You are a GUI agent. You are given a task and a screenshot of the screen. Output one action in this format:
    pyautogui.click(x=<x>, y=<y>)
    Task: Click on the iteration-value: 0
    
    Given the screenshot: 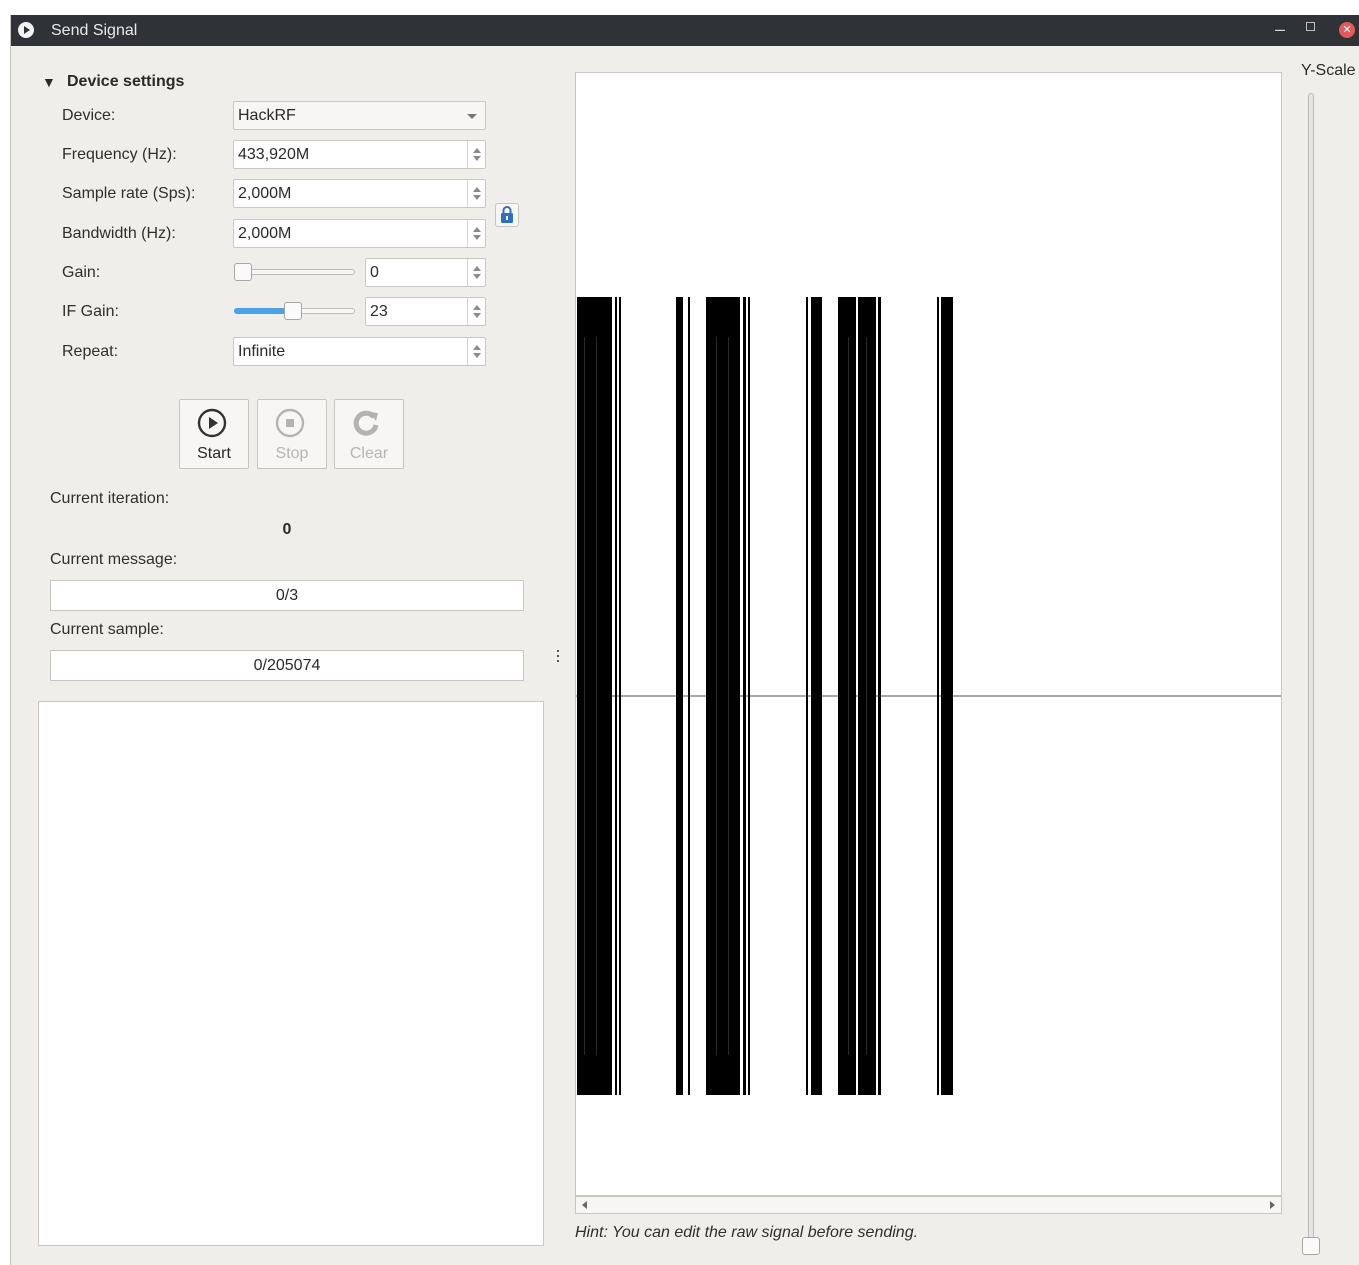 What is the action you would take?
    pyautogui.click(x=287, y=529)
    